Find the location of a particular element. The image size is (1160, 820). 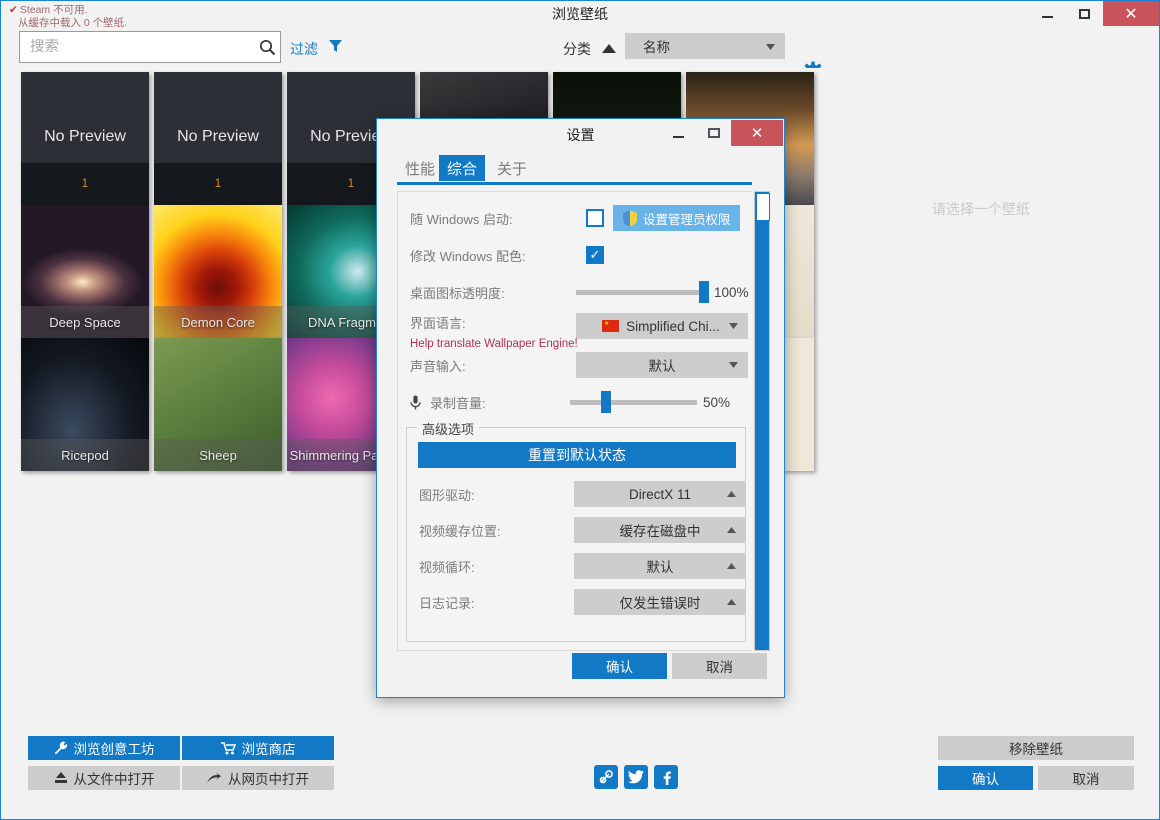

open-from-file-label: 从文件中打开 is located at coordinates (114, 779).